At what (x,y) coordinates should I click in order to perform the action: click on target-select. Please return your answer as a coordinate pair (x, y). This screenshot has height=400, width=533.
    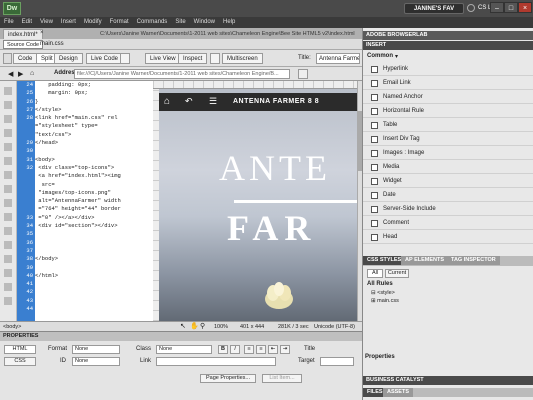
    Looking at the image, I should click on (337, 361).